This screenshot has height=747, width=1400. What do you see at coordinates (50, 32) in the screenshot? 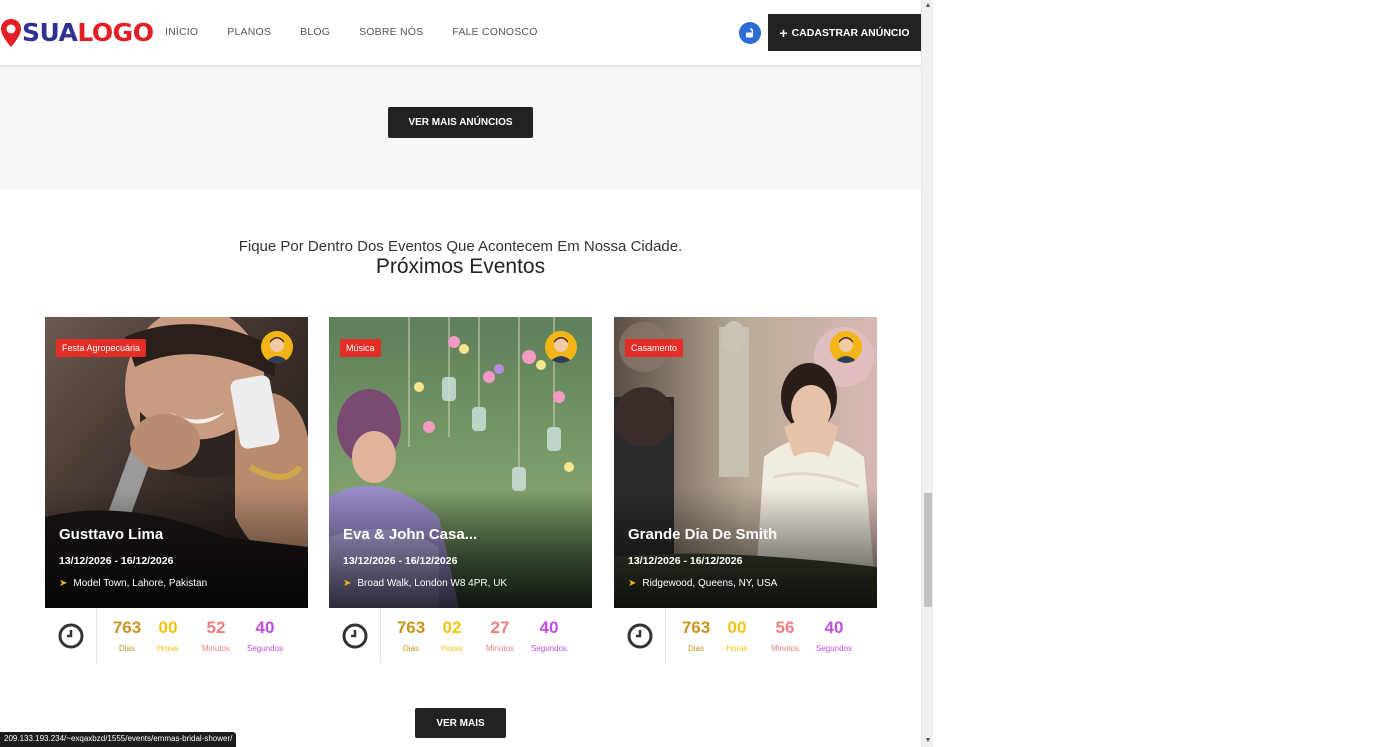
I see `logo-text-sua: SUA` at bounding box center [50, 32].